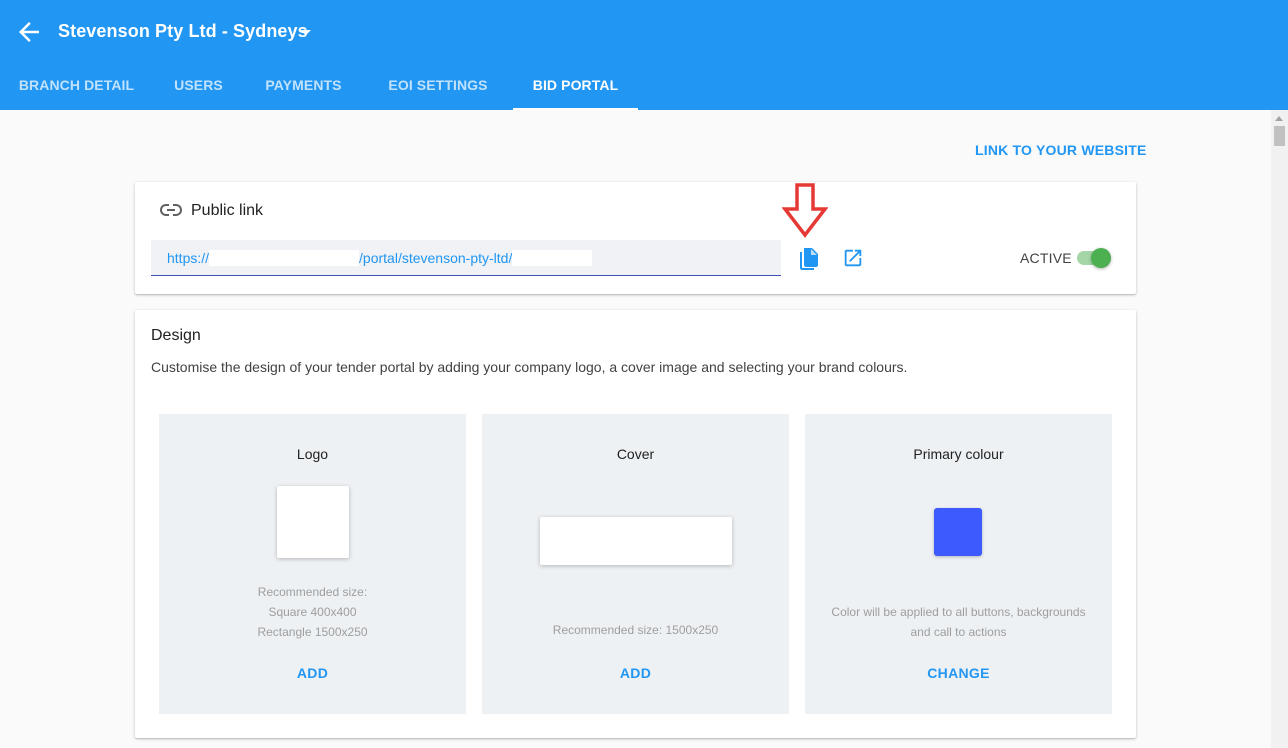 This screenshot has height=748, width=1288. I want to click on url-redaction, so click(284, 258).